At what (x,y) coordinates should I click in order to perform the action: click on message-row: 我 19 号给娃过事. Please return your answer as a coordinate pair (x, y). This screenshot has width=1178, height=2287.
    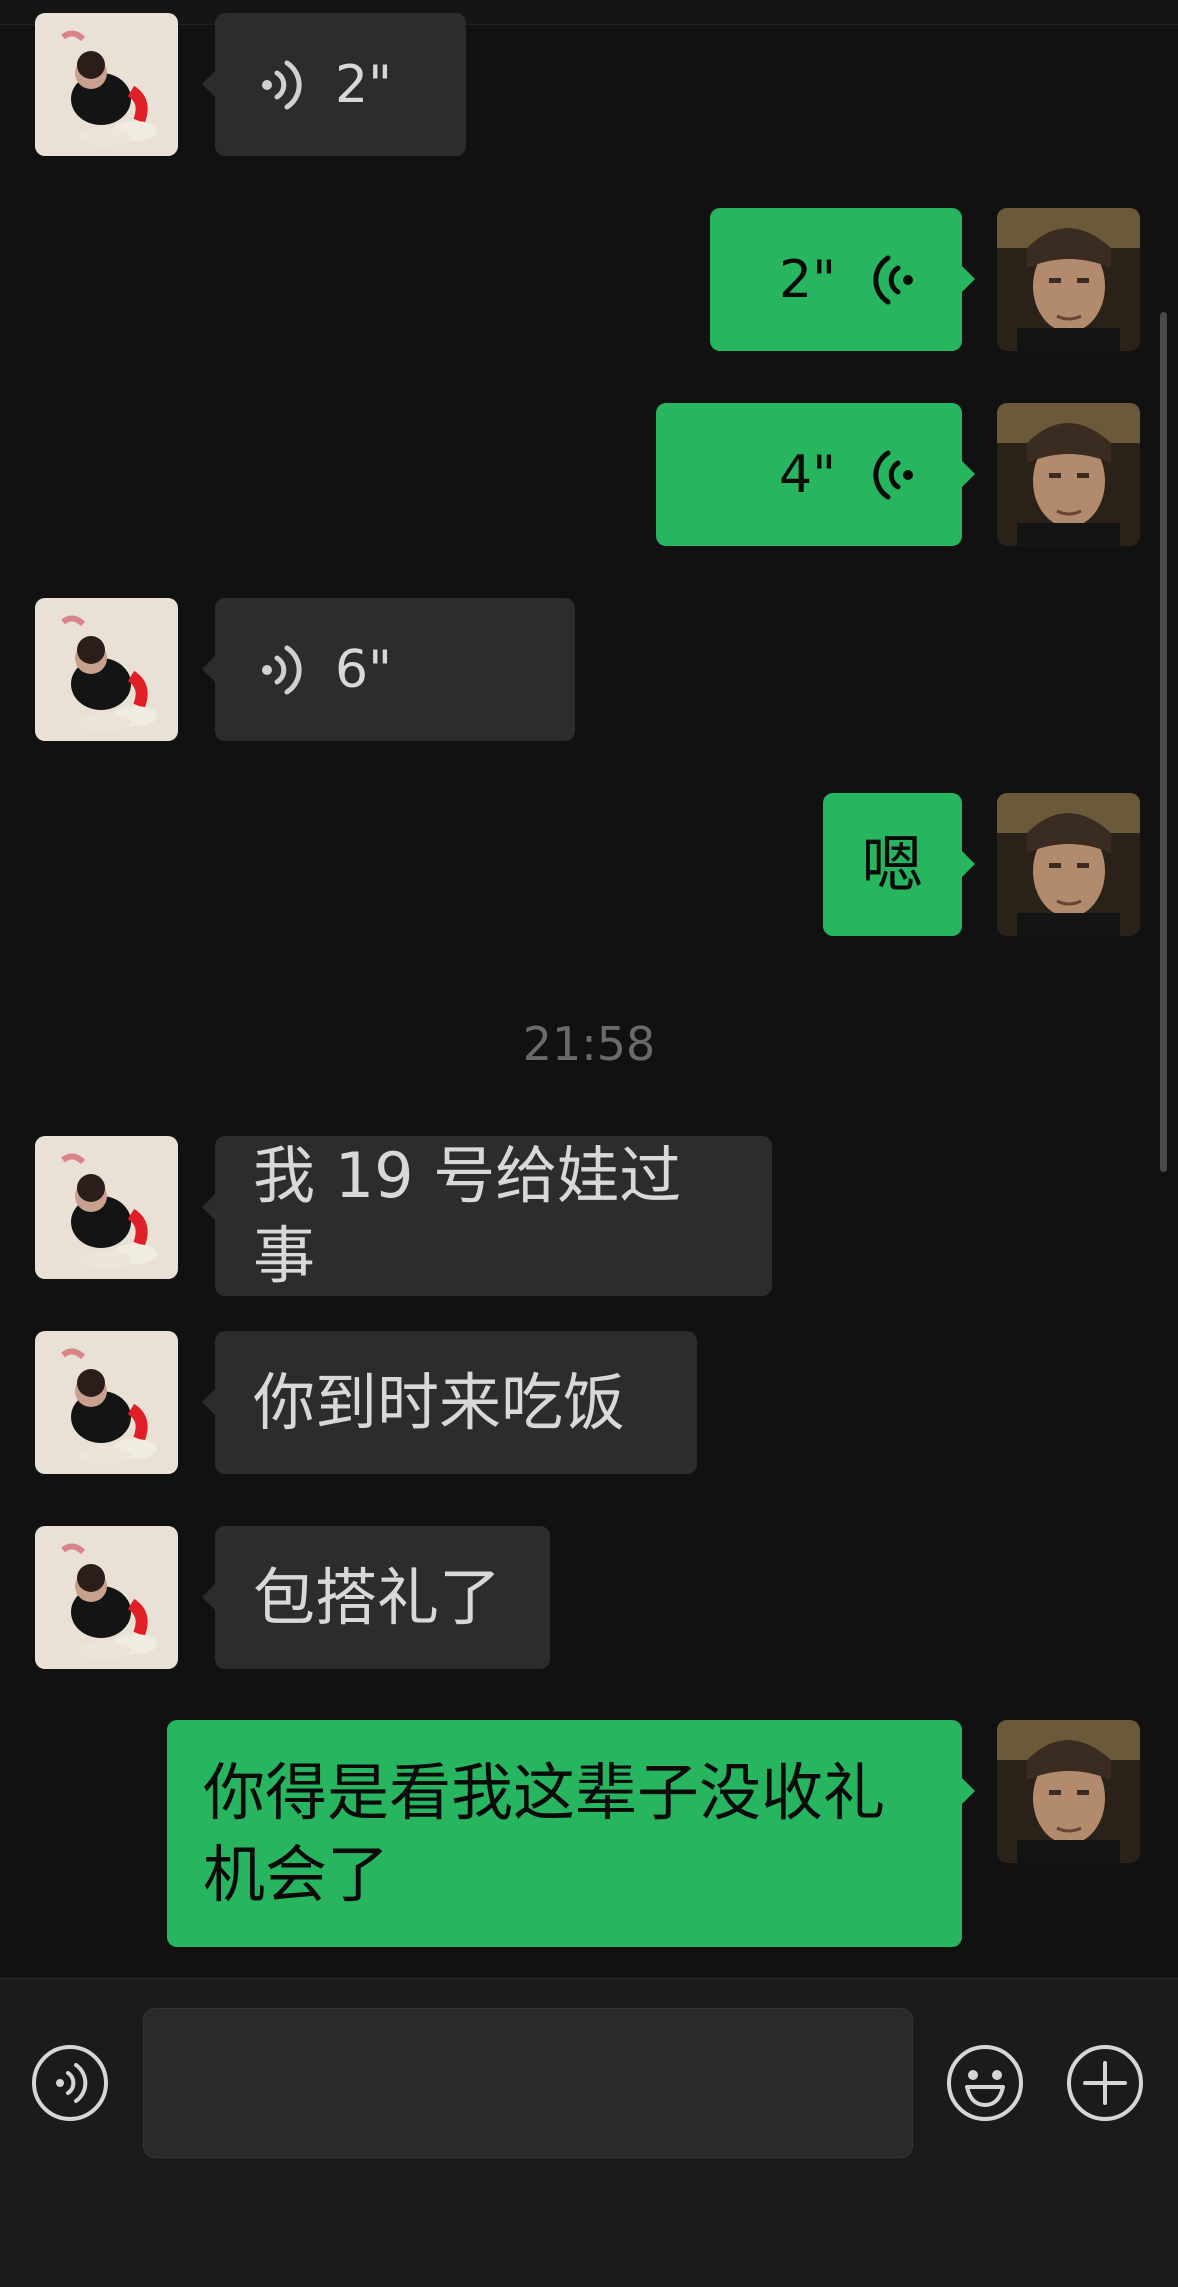
    Looking at the image, I should click on (589, 1216).